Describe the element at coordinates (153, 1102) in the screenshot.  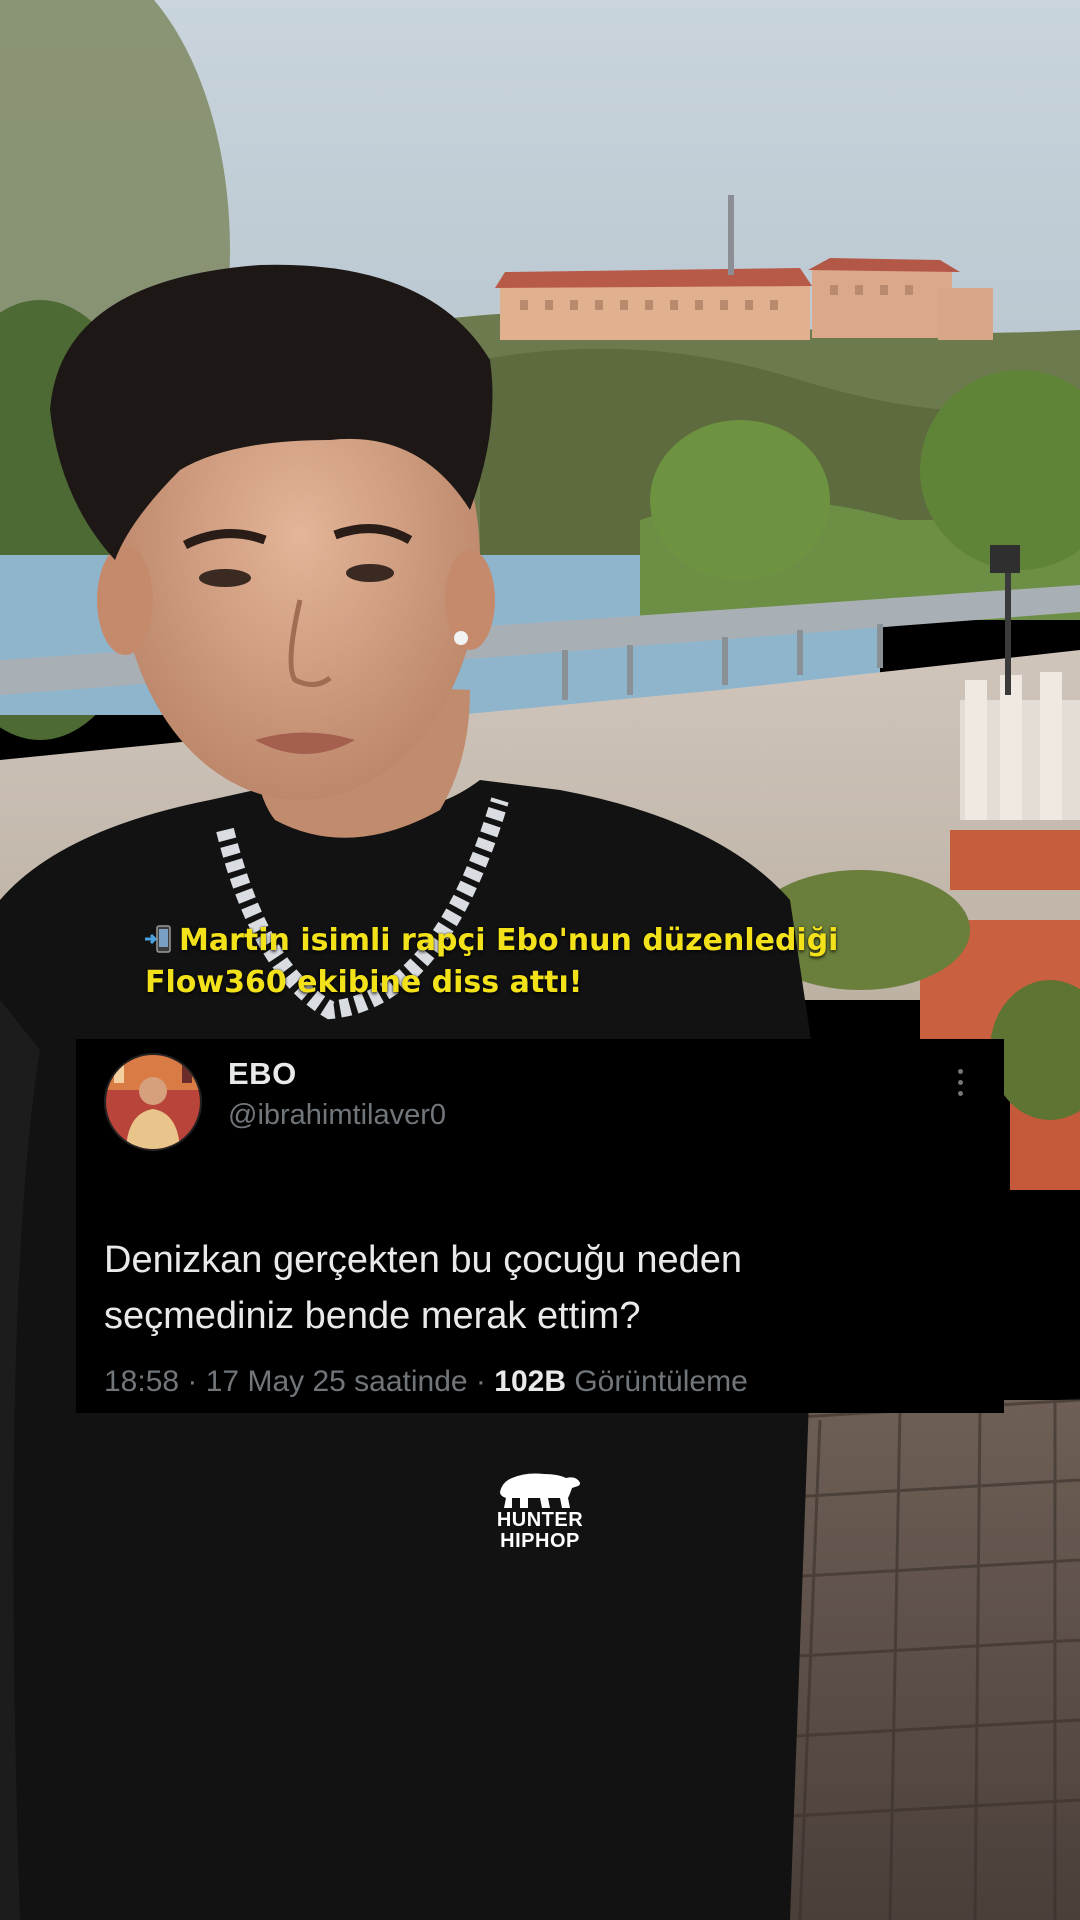
I see `avatar` at that location.